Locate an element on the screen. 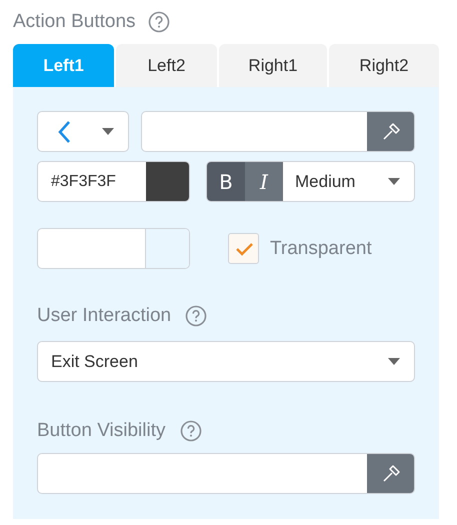 This screenshot has width=457, height=525. font-weight-dropdown: Medium is located at coordinates (348, 181).